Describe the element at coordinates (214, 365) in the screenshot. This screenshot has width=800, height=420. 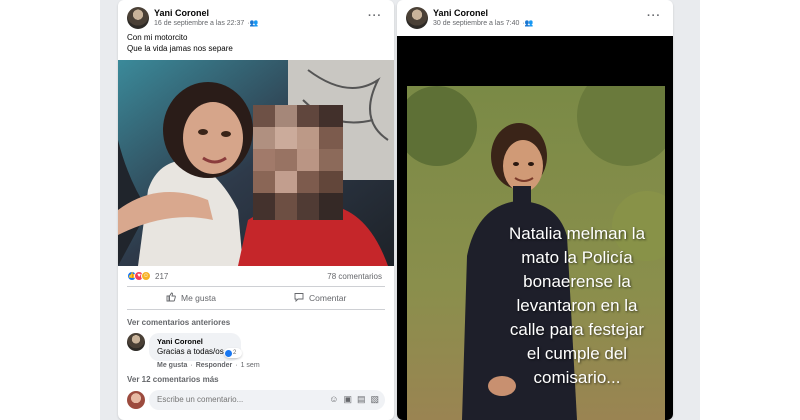
I see `comment-reply-link: Responder` at that location.